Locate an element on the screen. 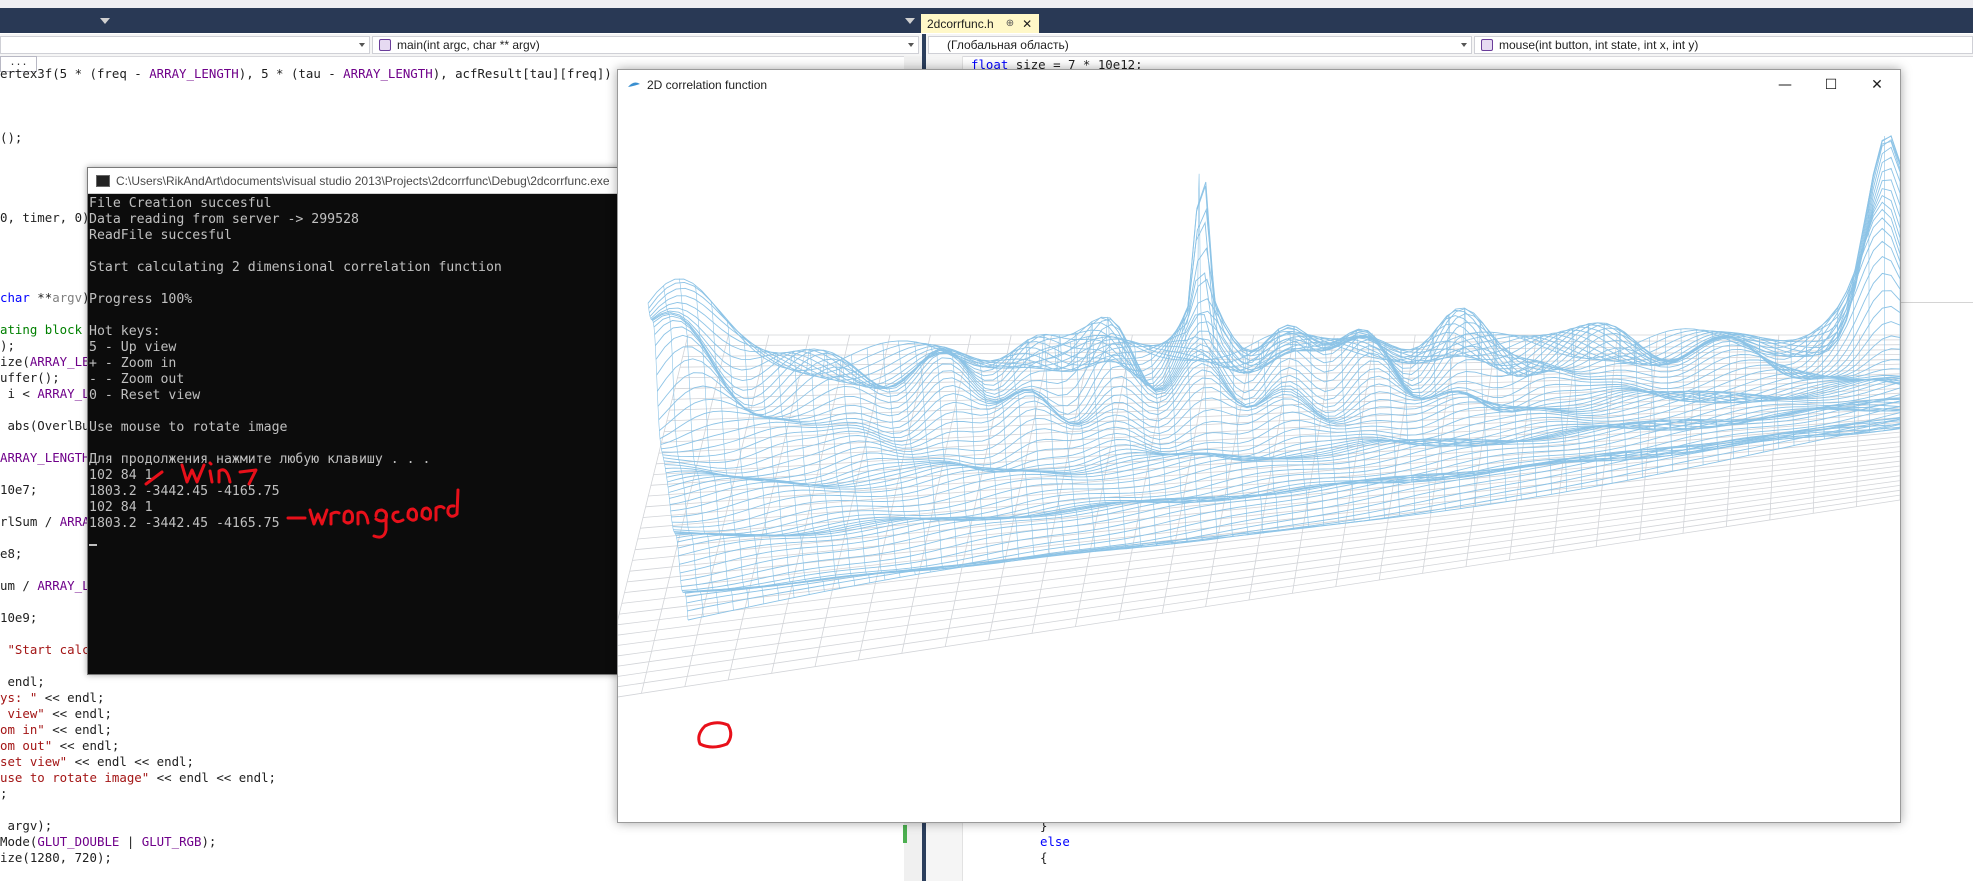 Image resolution: width=1973 pixels, height=881 pixels. code-line: ); is located at coordinates (7, 346).